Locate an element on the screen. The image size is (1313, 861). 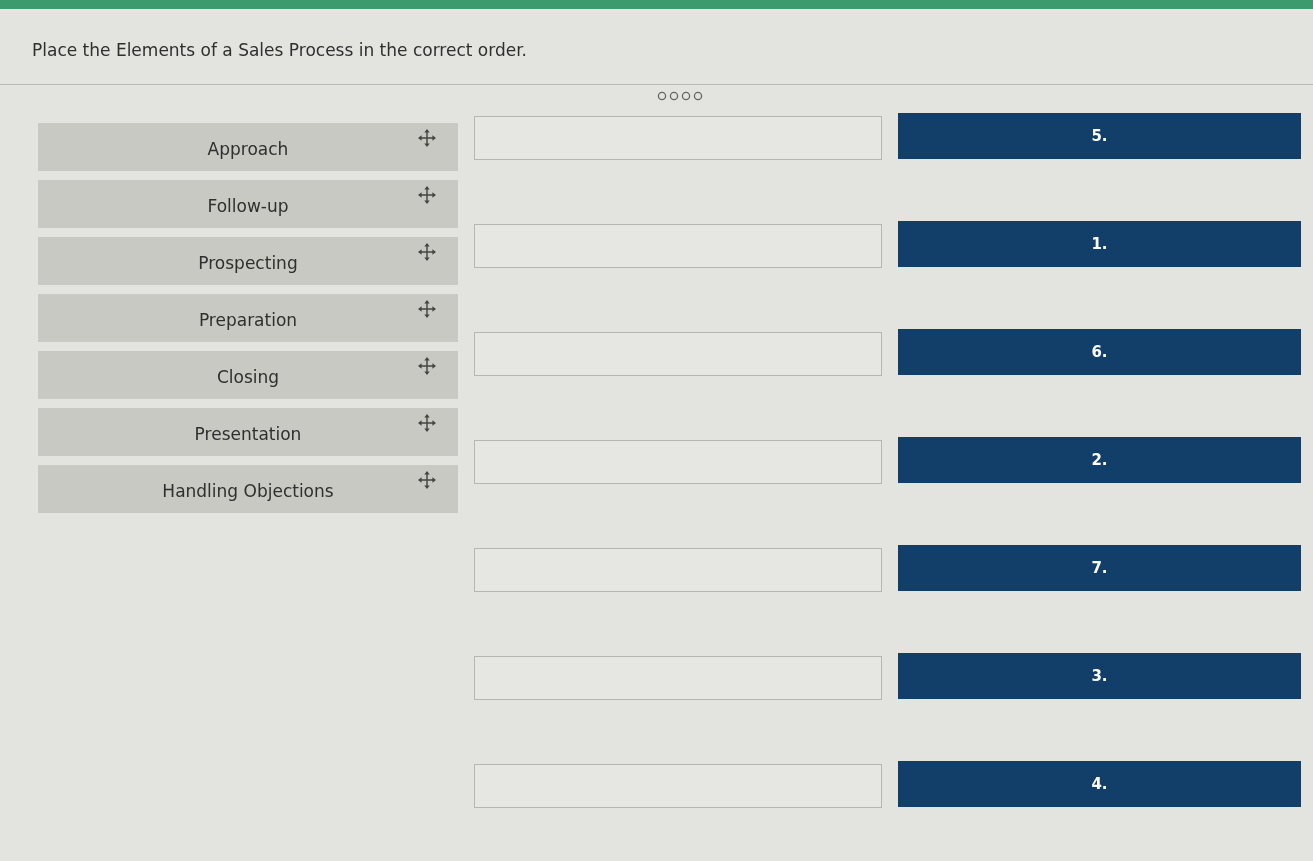
order-number-label: 4. is located at coordinates (1099, 784).